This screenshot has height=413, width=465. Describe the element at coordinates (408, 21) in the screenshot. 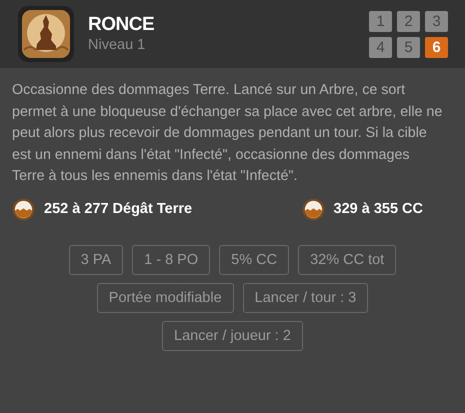

I see `level-button: 2` at that location.